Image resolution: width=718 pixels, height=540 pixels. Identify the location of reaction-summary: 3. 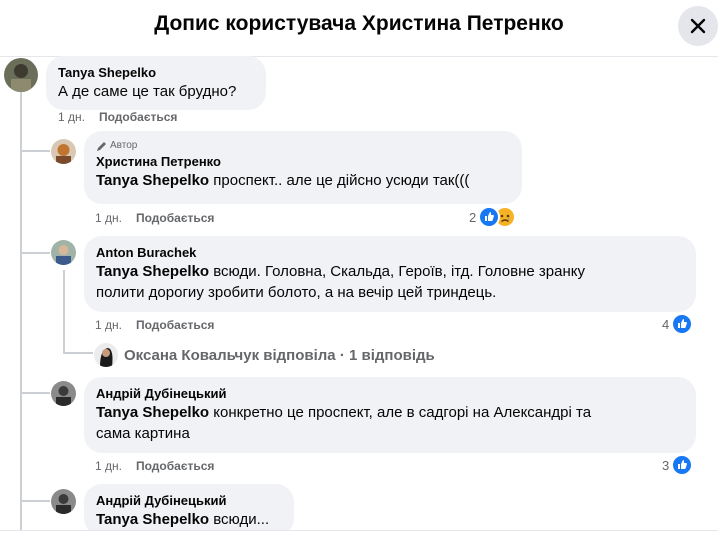
(678, 465).